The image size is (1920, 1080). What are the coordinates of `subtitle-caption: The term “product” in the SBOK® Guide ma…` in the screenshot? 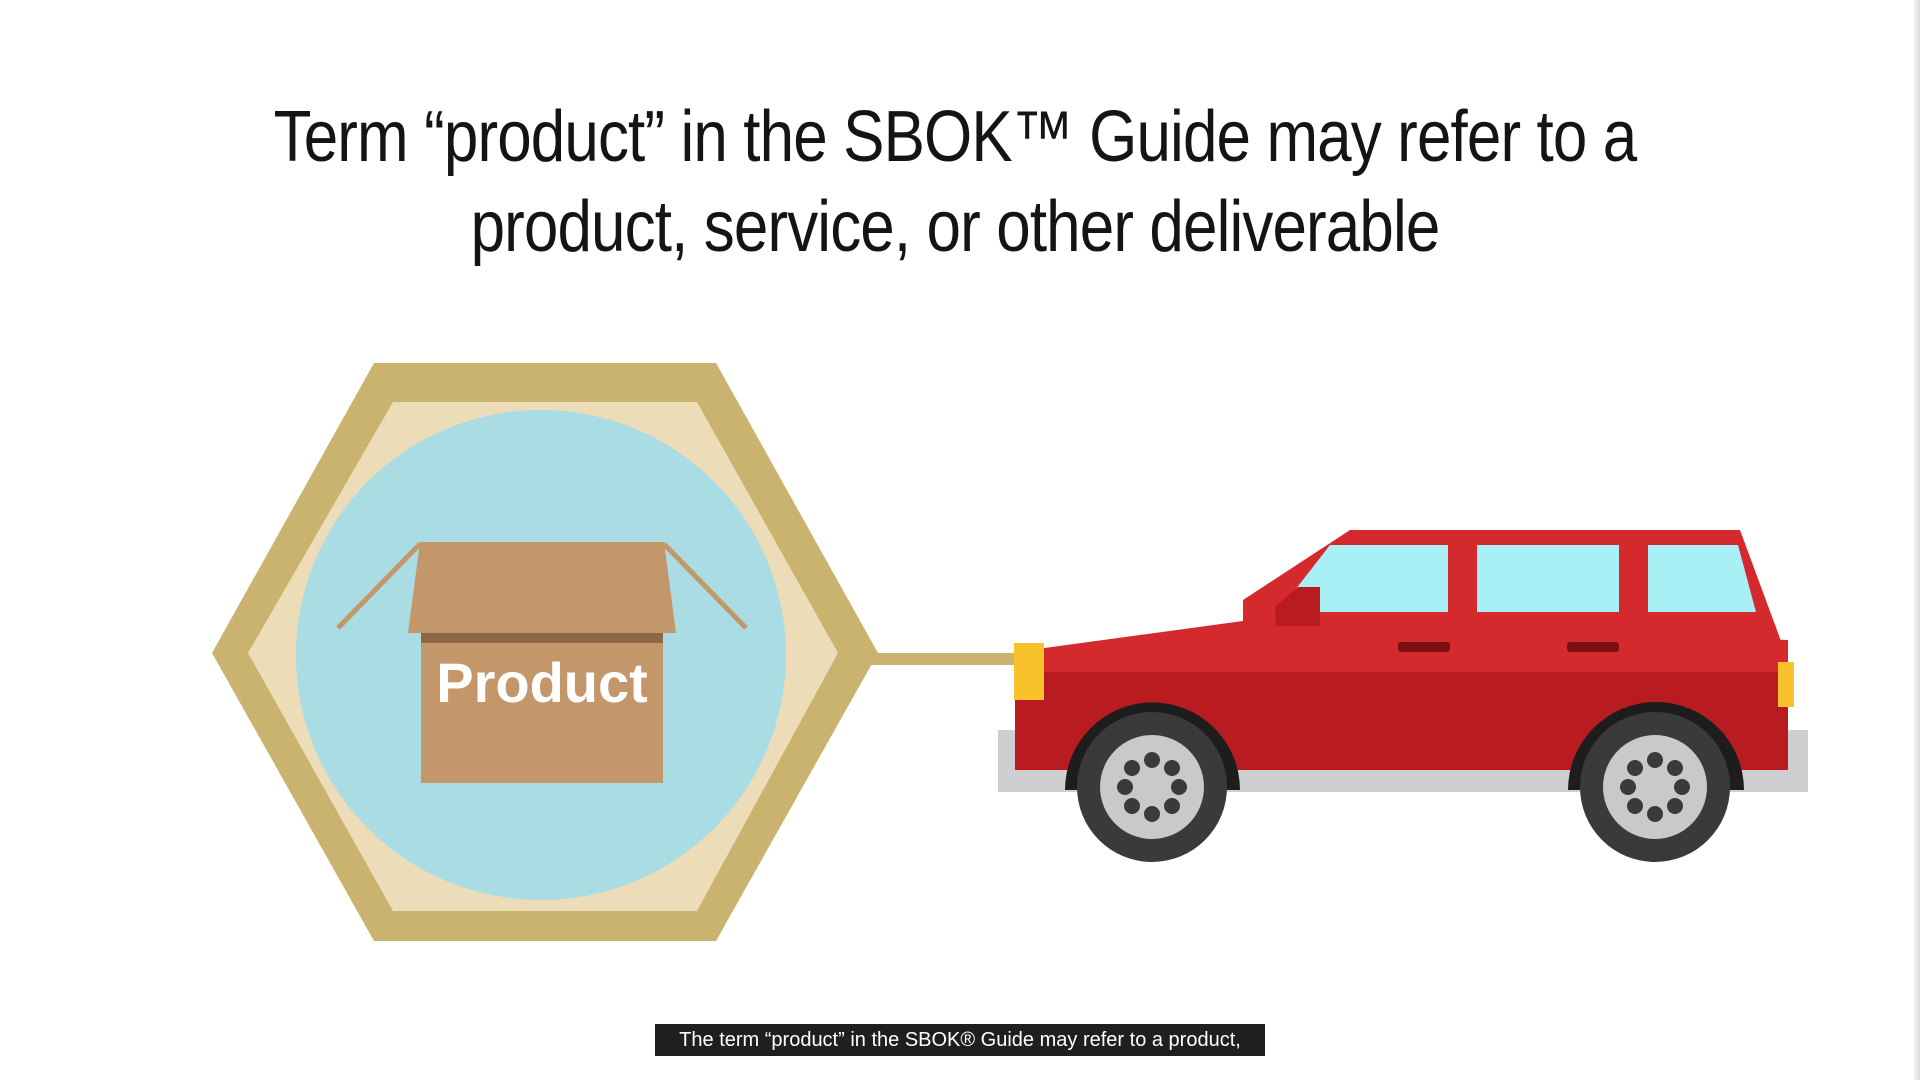 It's located at (960, 1040).